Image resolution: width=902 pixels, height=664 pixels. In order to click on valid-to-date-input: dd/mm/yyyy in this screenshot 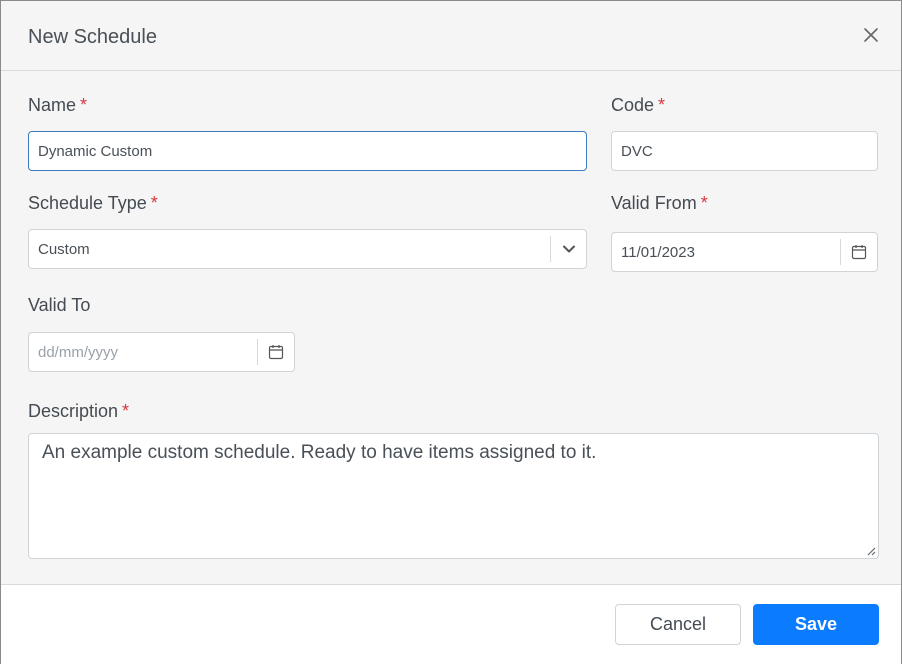, I will do `click(161, 352)`.